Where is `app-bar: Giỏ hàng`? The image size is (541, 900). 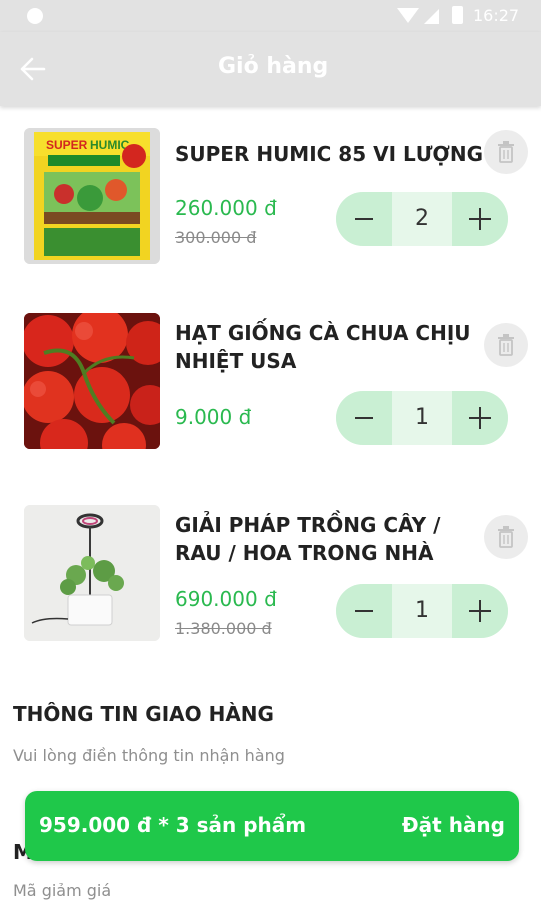
app-bar: Giỏ hàng is located at coordinates (270, 69).